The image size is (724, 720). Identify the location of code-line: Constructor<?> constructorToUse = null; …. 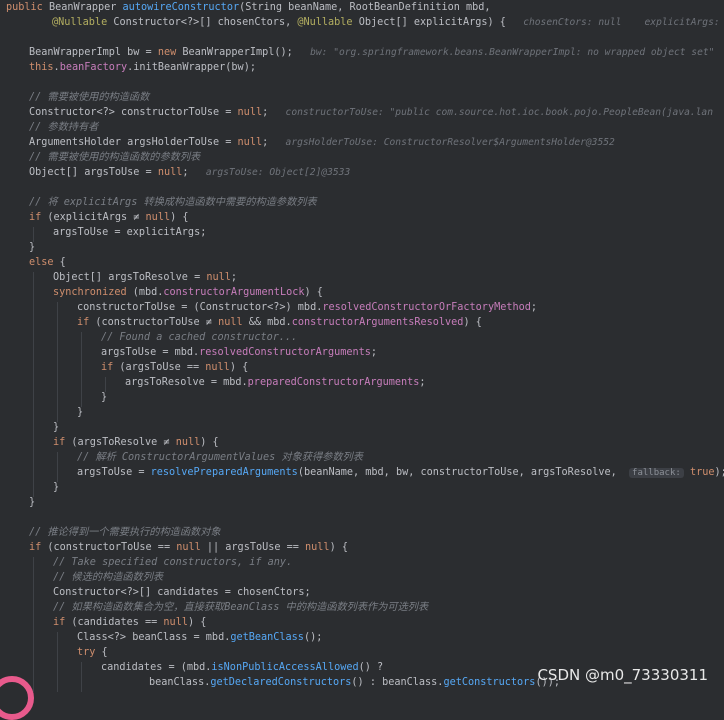
(371, 112).